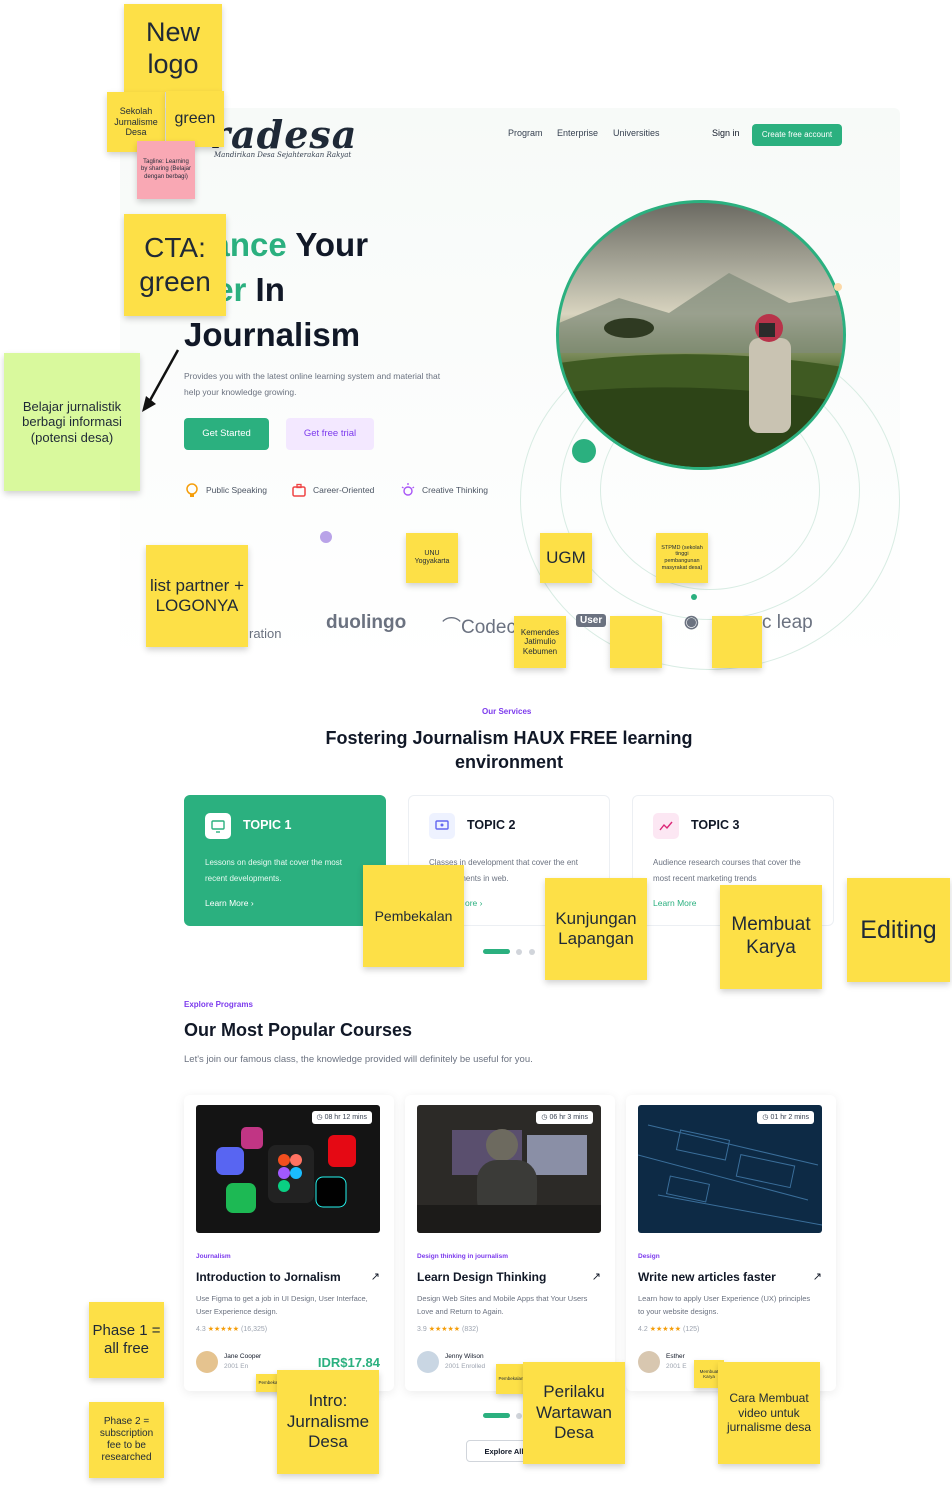 The height and width of the screenshot is (1488, 952). What do you see at coordinates (771, 937) in the screenshot?
I see `sticky-note-membuat-karya: Membuat Karya` at bounding box center [771, 937].